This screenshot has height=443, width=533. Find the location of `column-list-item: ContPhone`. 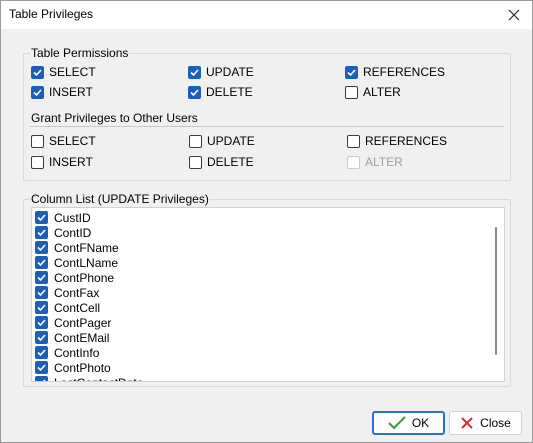

column-list-item: ContPhone is located at coordinates (74, 277).